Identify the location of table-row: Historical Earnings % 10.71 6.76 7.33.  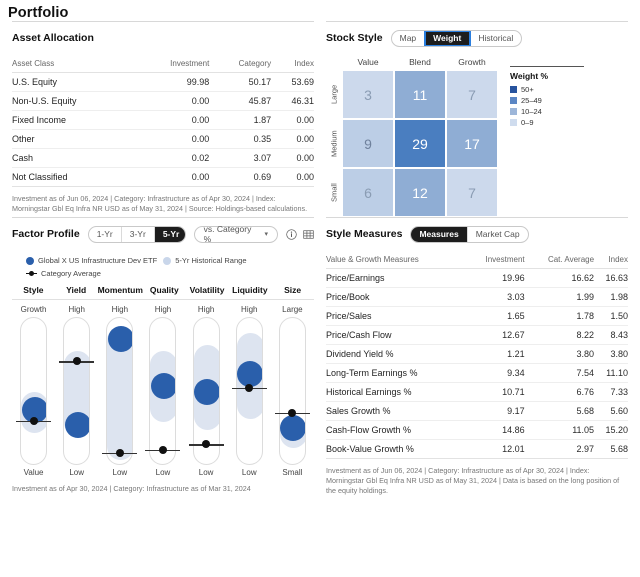
(477, 392).